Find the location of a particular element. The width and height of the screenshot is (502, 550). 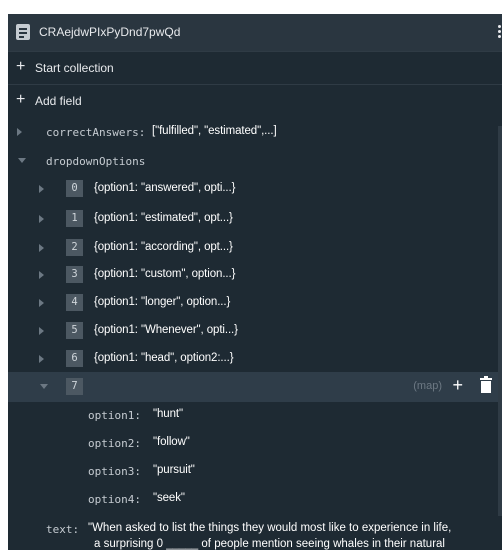

map-field-key: option2: is located at coordinates (114, 443).